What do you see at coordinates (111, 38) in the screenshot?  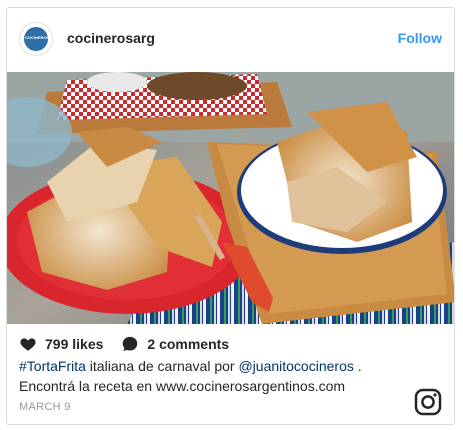 I see `username: cocinerosarg` at bounding box center [111, 38].